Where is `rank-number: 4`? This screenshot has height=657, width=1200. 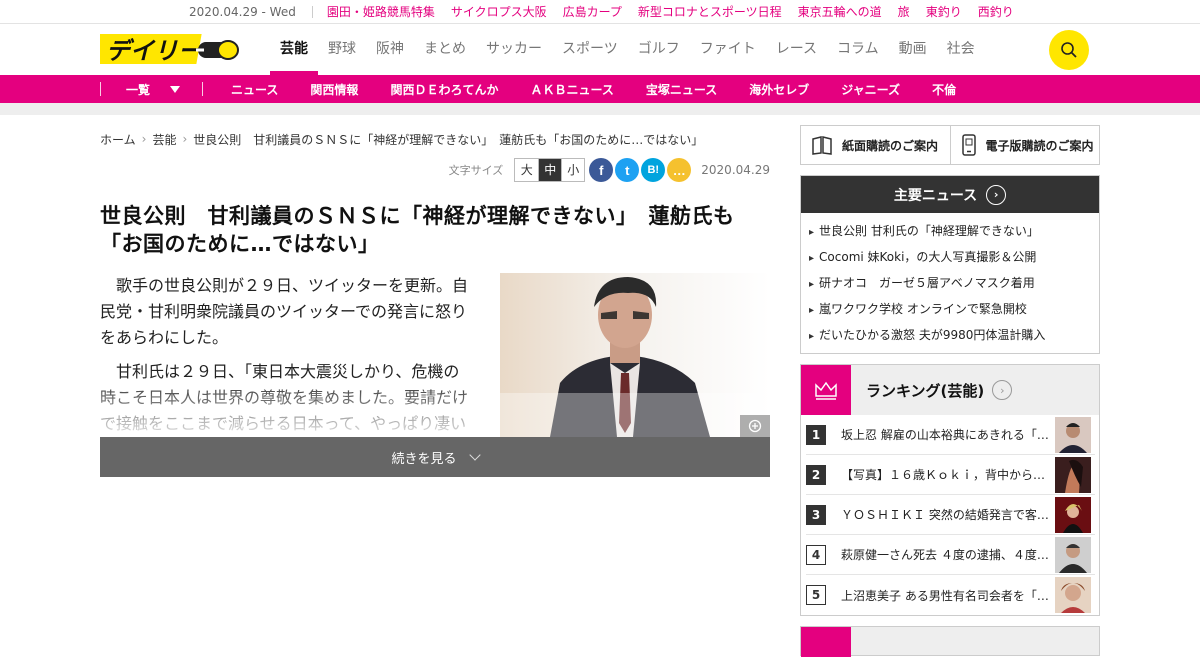 rank-number: 4 is located at coordinates (816, 554).